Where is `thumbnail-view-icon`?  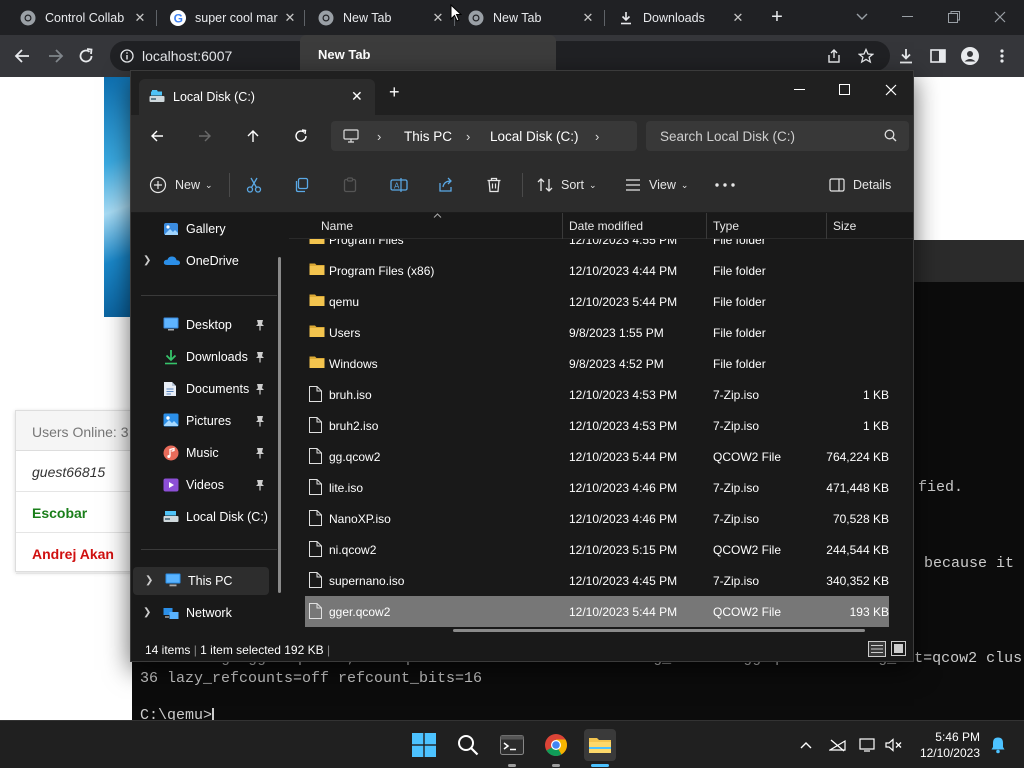 thumbnail-view-icon is located at coordinates (899, 649).